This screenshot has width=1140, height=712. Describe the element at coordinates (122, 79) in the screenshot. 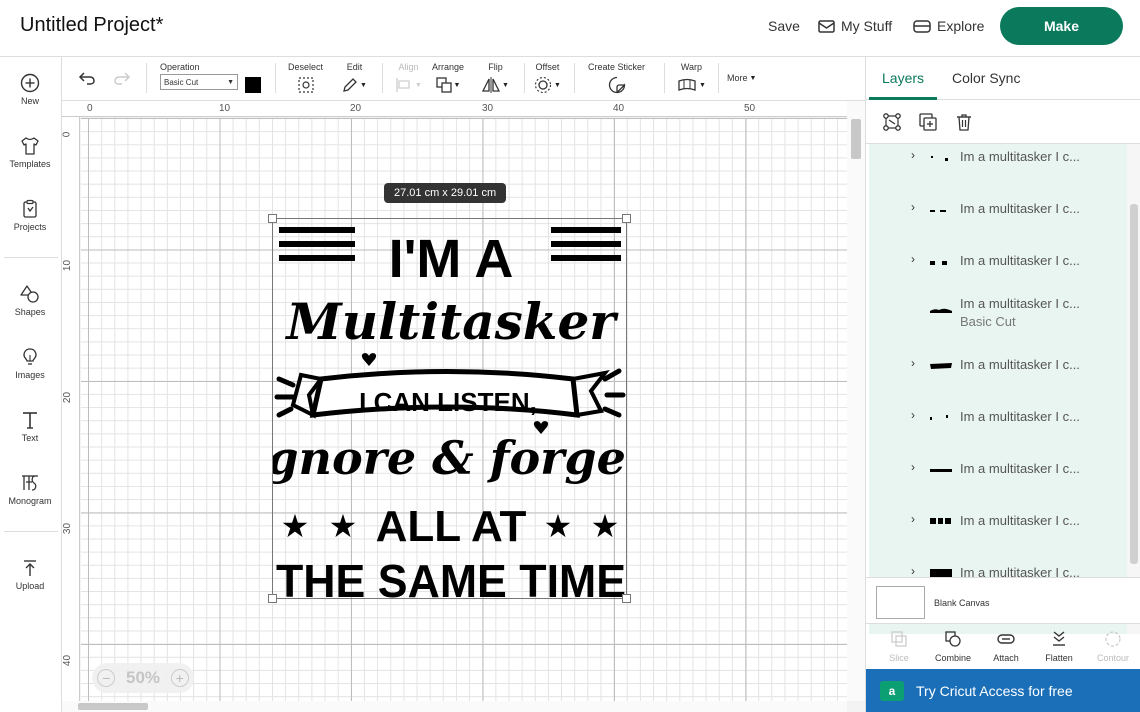

I see `redo-icon` at that location.